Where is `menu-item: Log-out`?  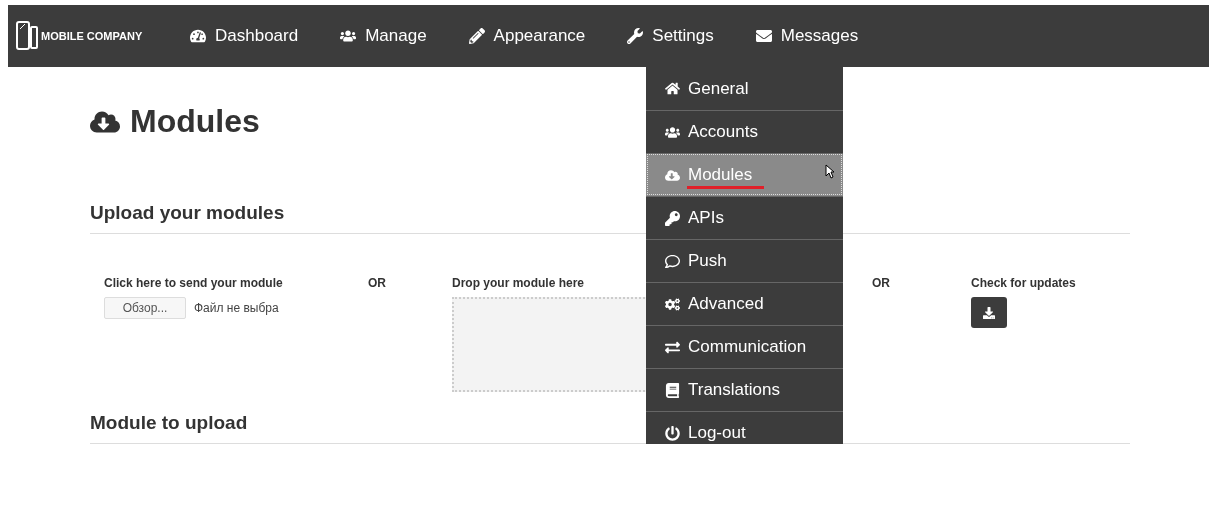 menu-item: Log-out is located at coordinates (744, 427).